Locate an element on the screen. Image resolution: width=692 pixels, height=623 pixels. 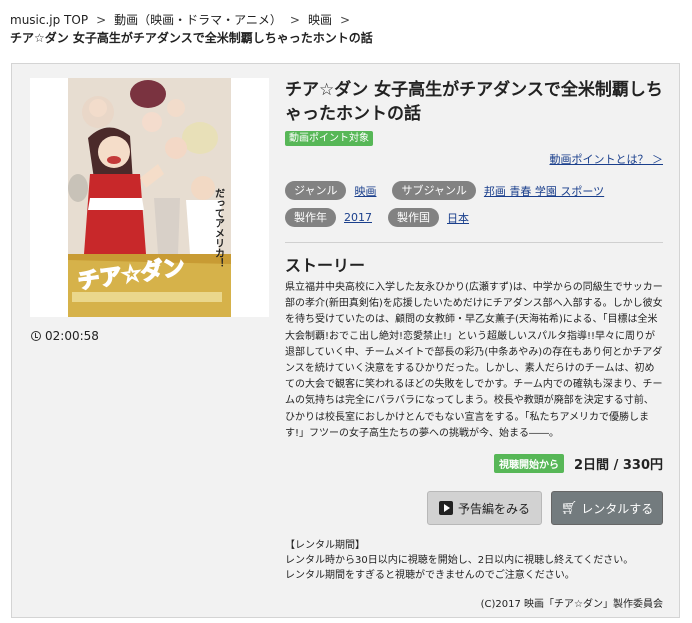
year-label: 製作年 is located at coordinates (310, 217).